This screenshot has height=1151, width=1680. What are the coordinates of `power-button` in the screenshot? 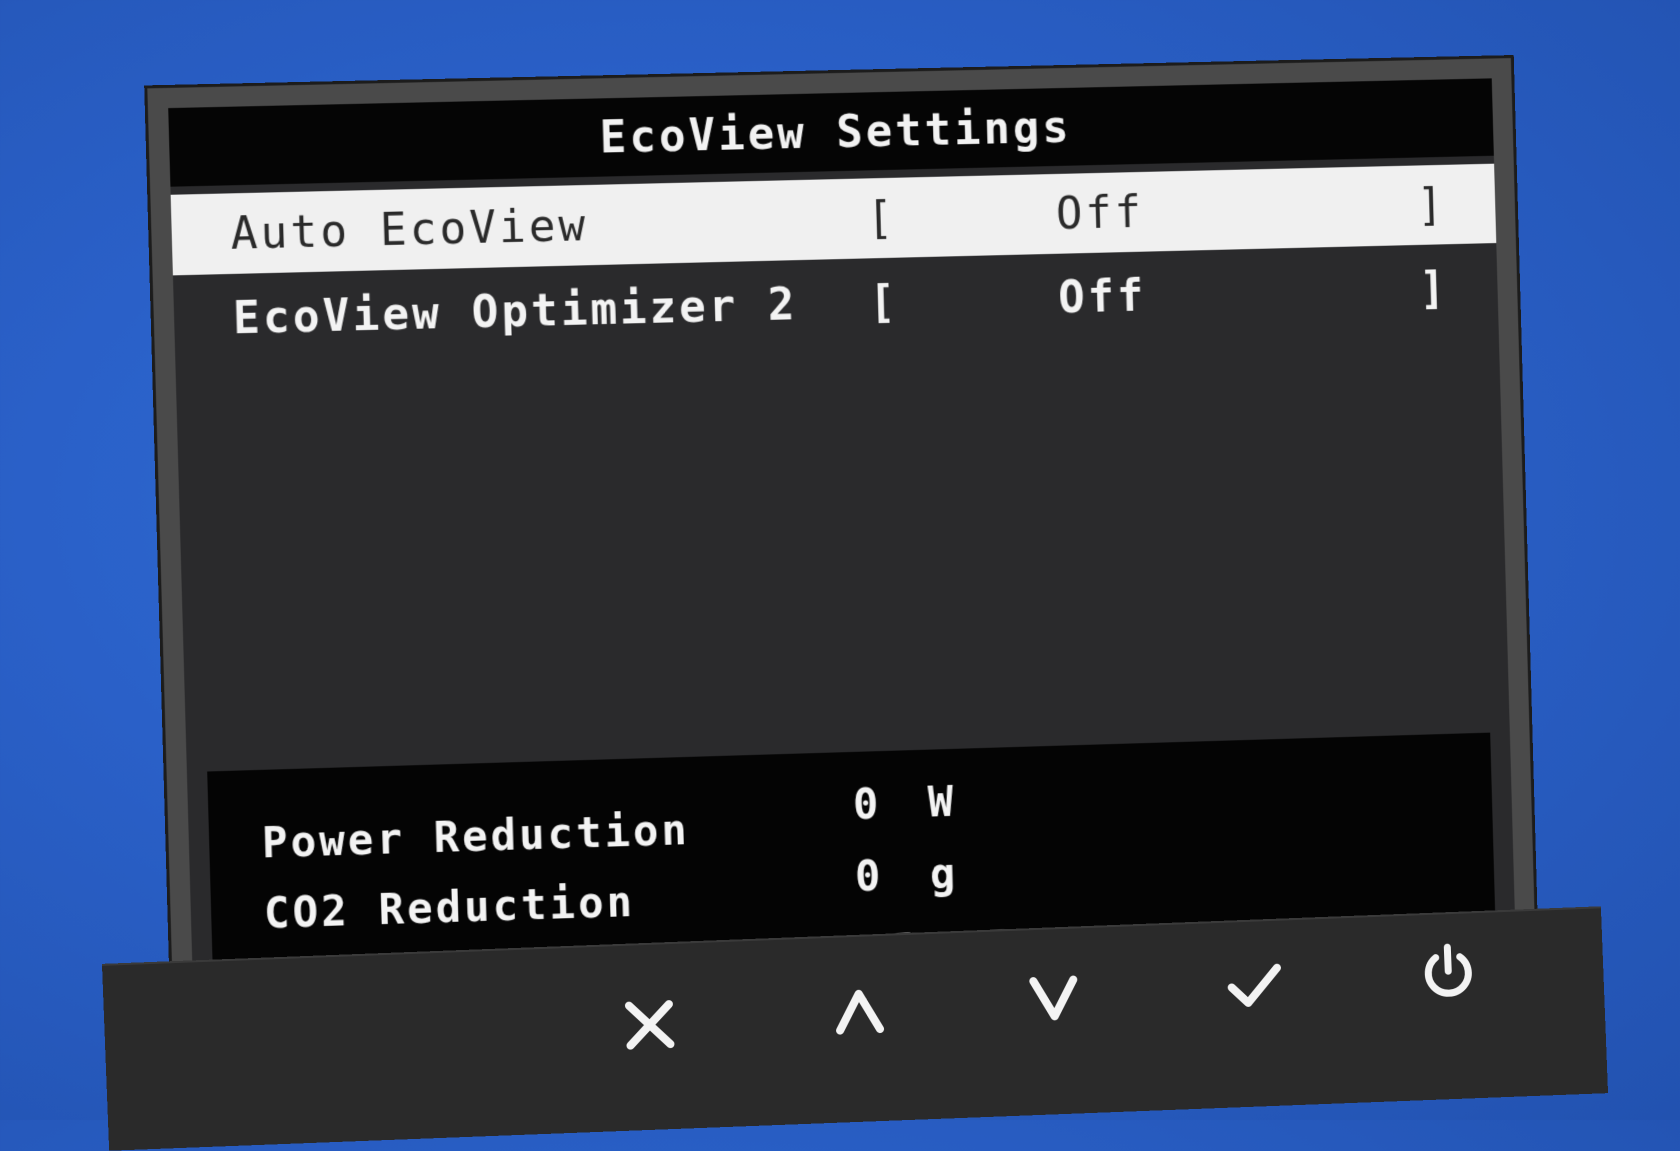 It's located at (1448, 970).